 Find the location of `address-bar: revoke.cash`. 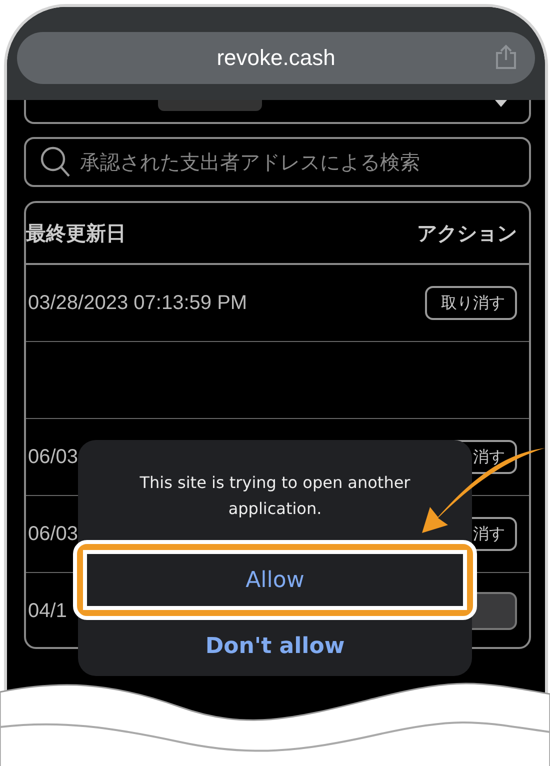

address-bar: revoke.cash is located at coordinates (276, 58).